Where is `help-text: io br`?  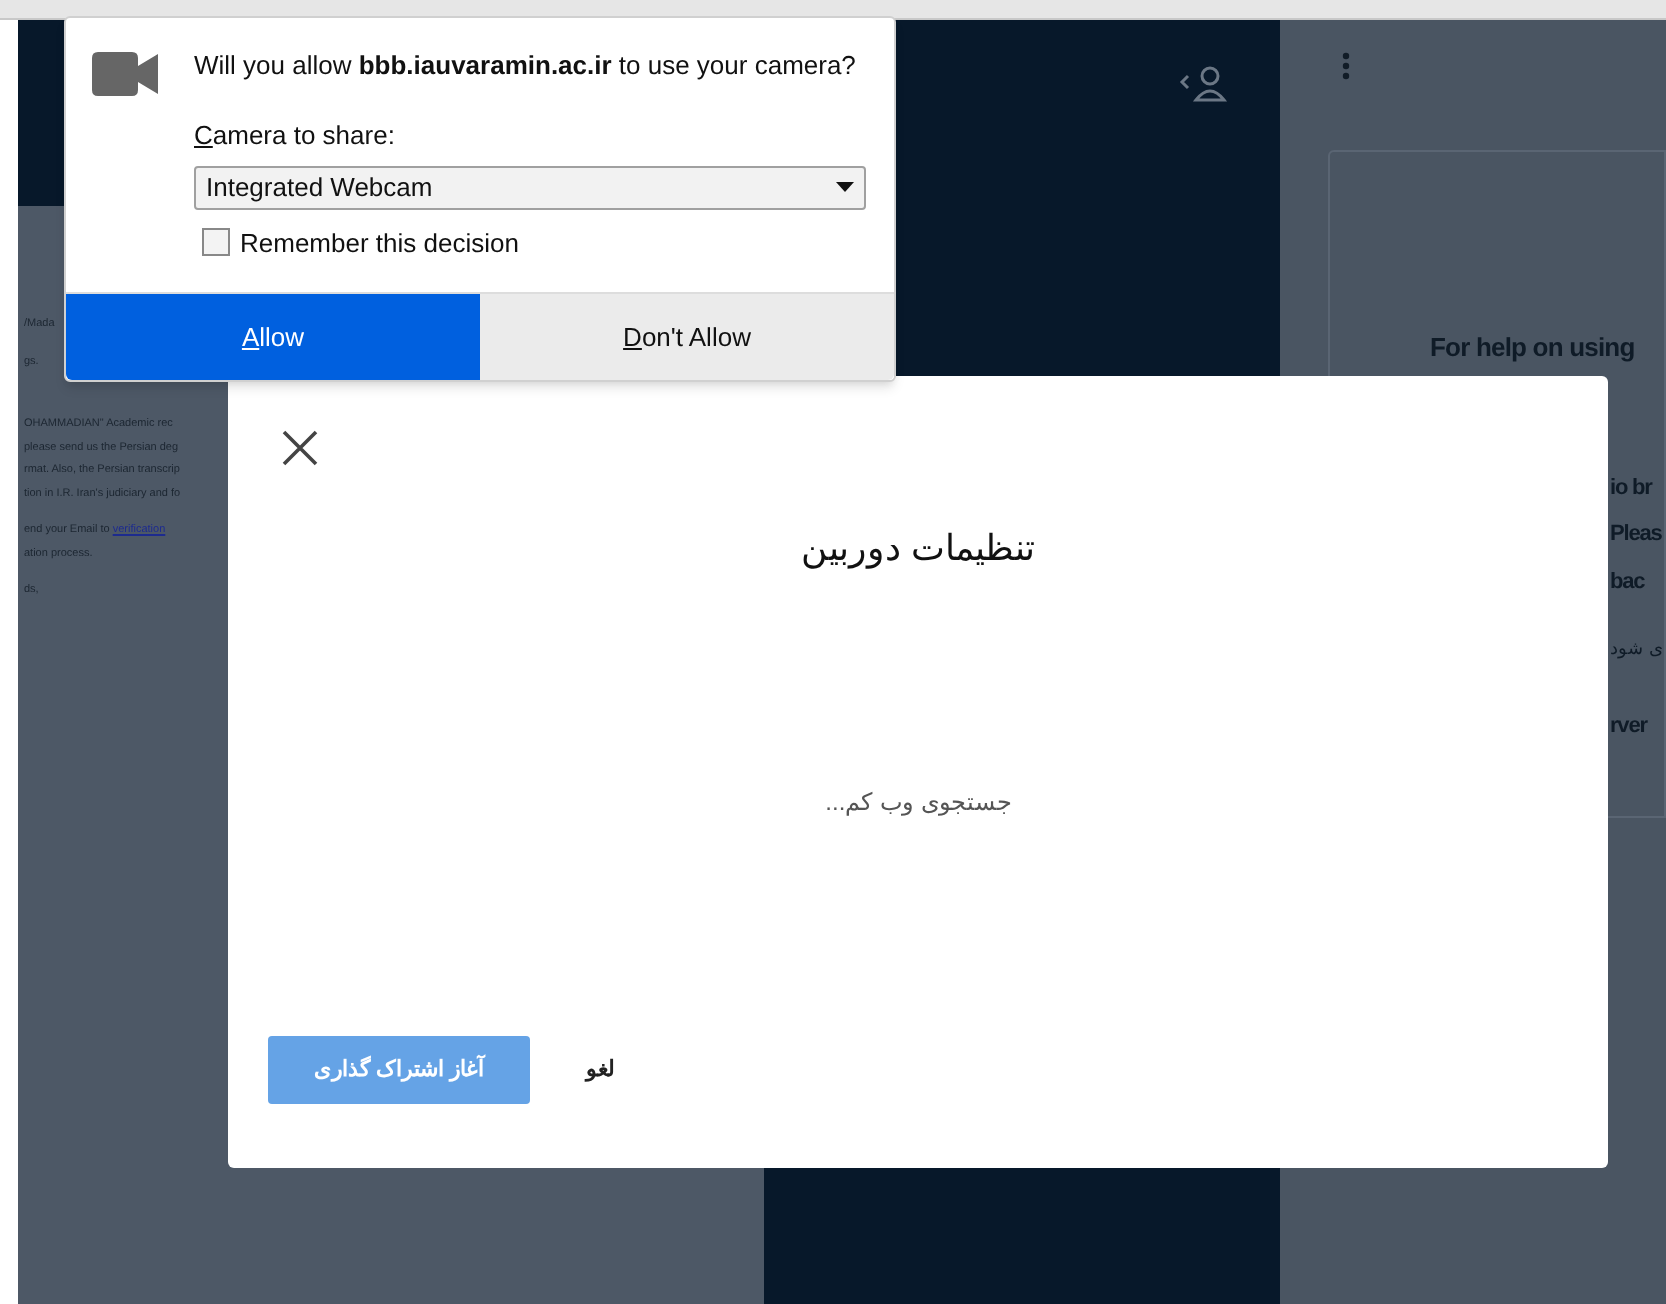
help-text: io br is located at coordinates (1632, 488).